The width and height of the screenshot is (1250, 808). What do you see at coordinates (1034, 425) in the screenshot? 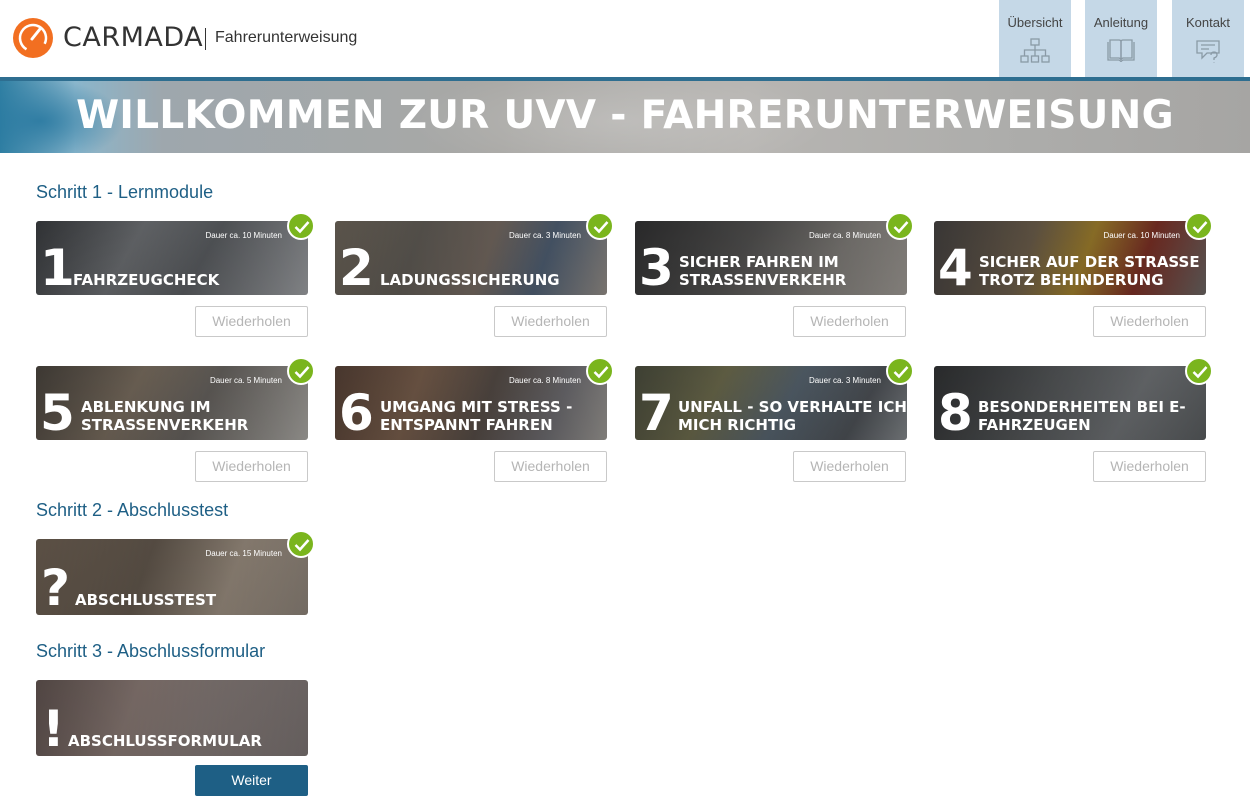
I see `module-title-line2: FAHRZEUGEN` at bounding box center [1034, 425].